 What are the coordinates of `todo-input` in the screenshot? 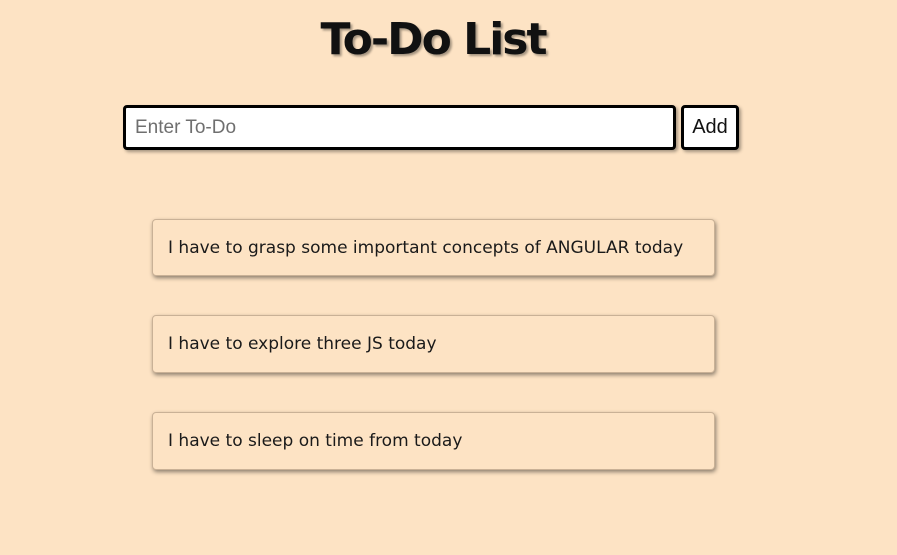 It's located at (399, 127).